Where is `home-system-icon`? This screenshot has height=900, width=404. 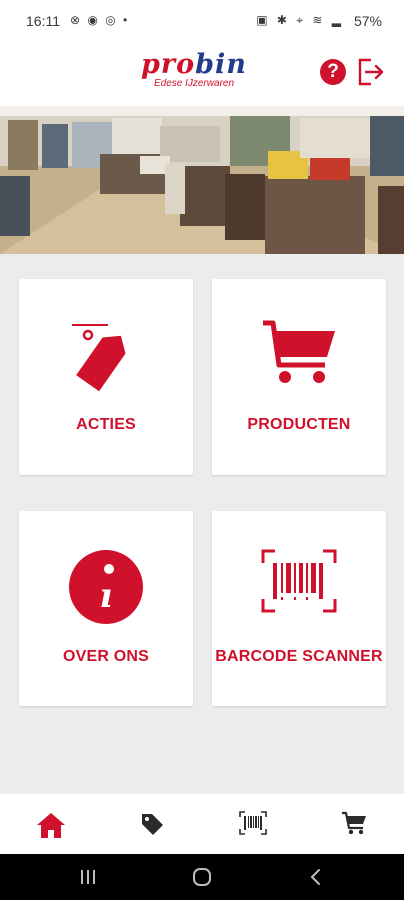 home-system-icon is located at coordinates (202, 877).